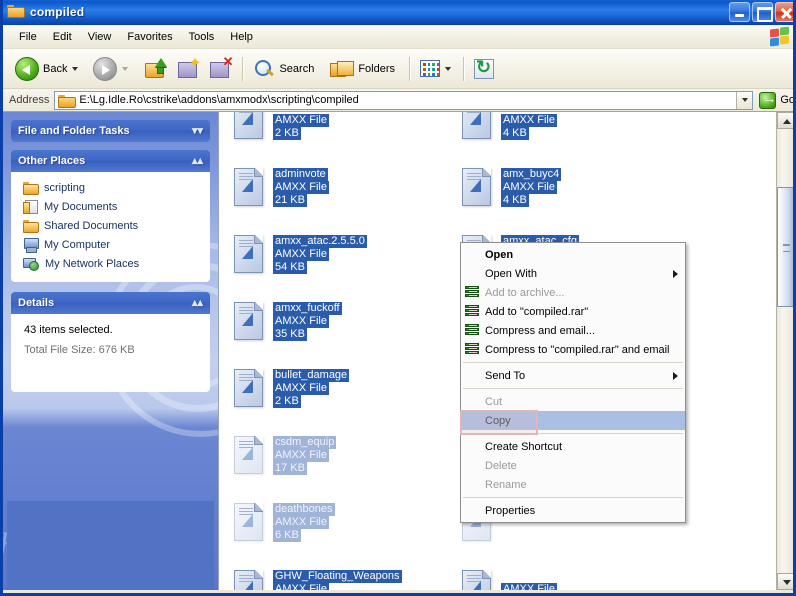 This screenshot has width=796, height=596. I want to click on folders-label: Folders, so click(377, 68).